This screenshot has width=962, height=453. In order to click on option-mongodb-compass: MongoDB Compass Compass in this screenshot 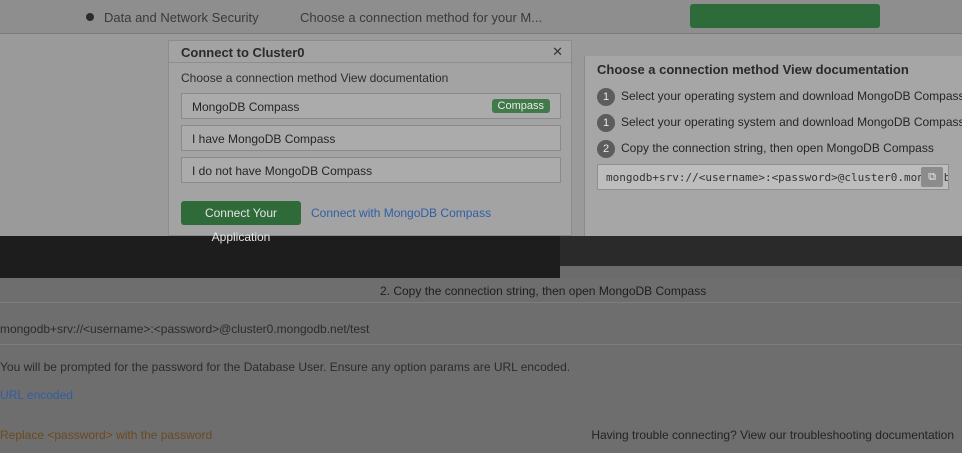, I will do `click(371, 106)`.